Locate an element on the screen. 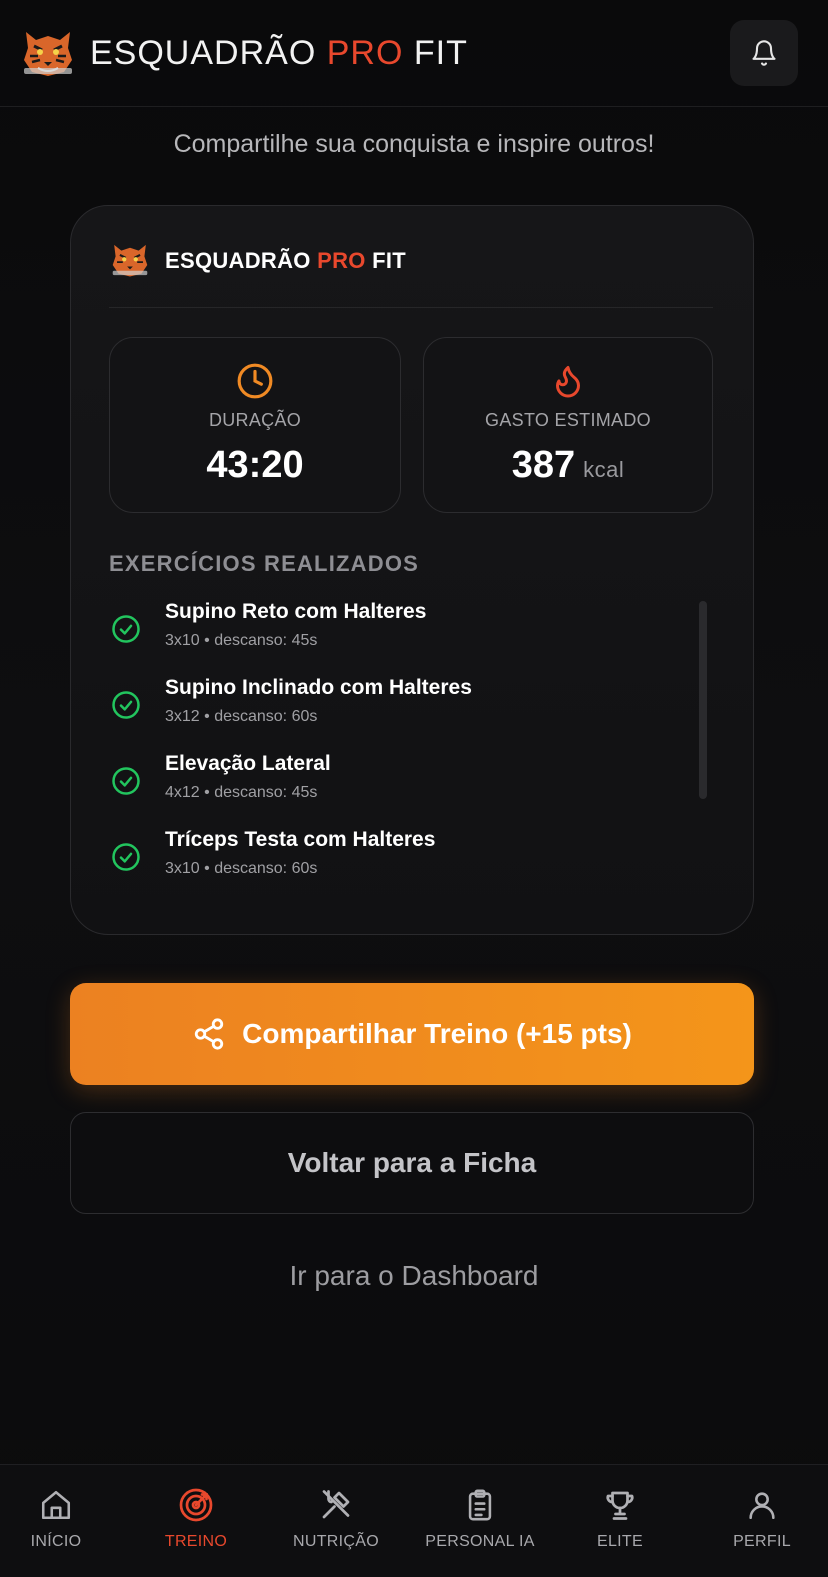 The image size is (828, 1577). calories-value-row: 387 kcal is located at coordinates (568, 465).